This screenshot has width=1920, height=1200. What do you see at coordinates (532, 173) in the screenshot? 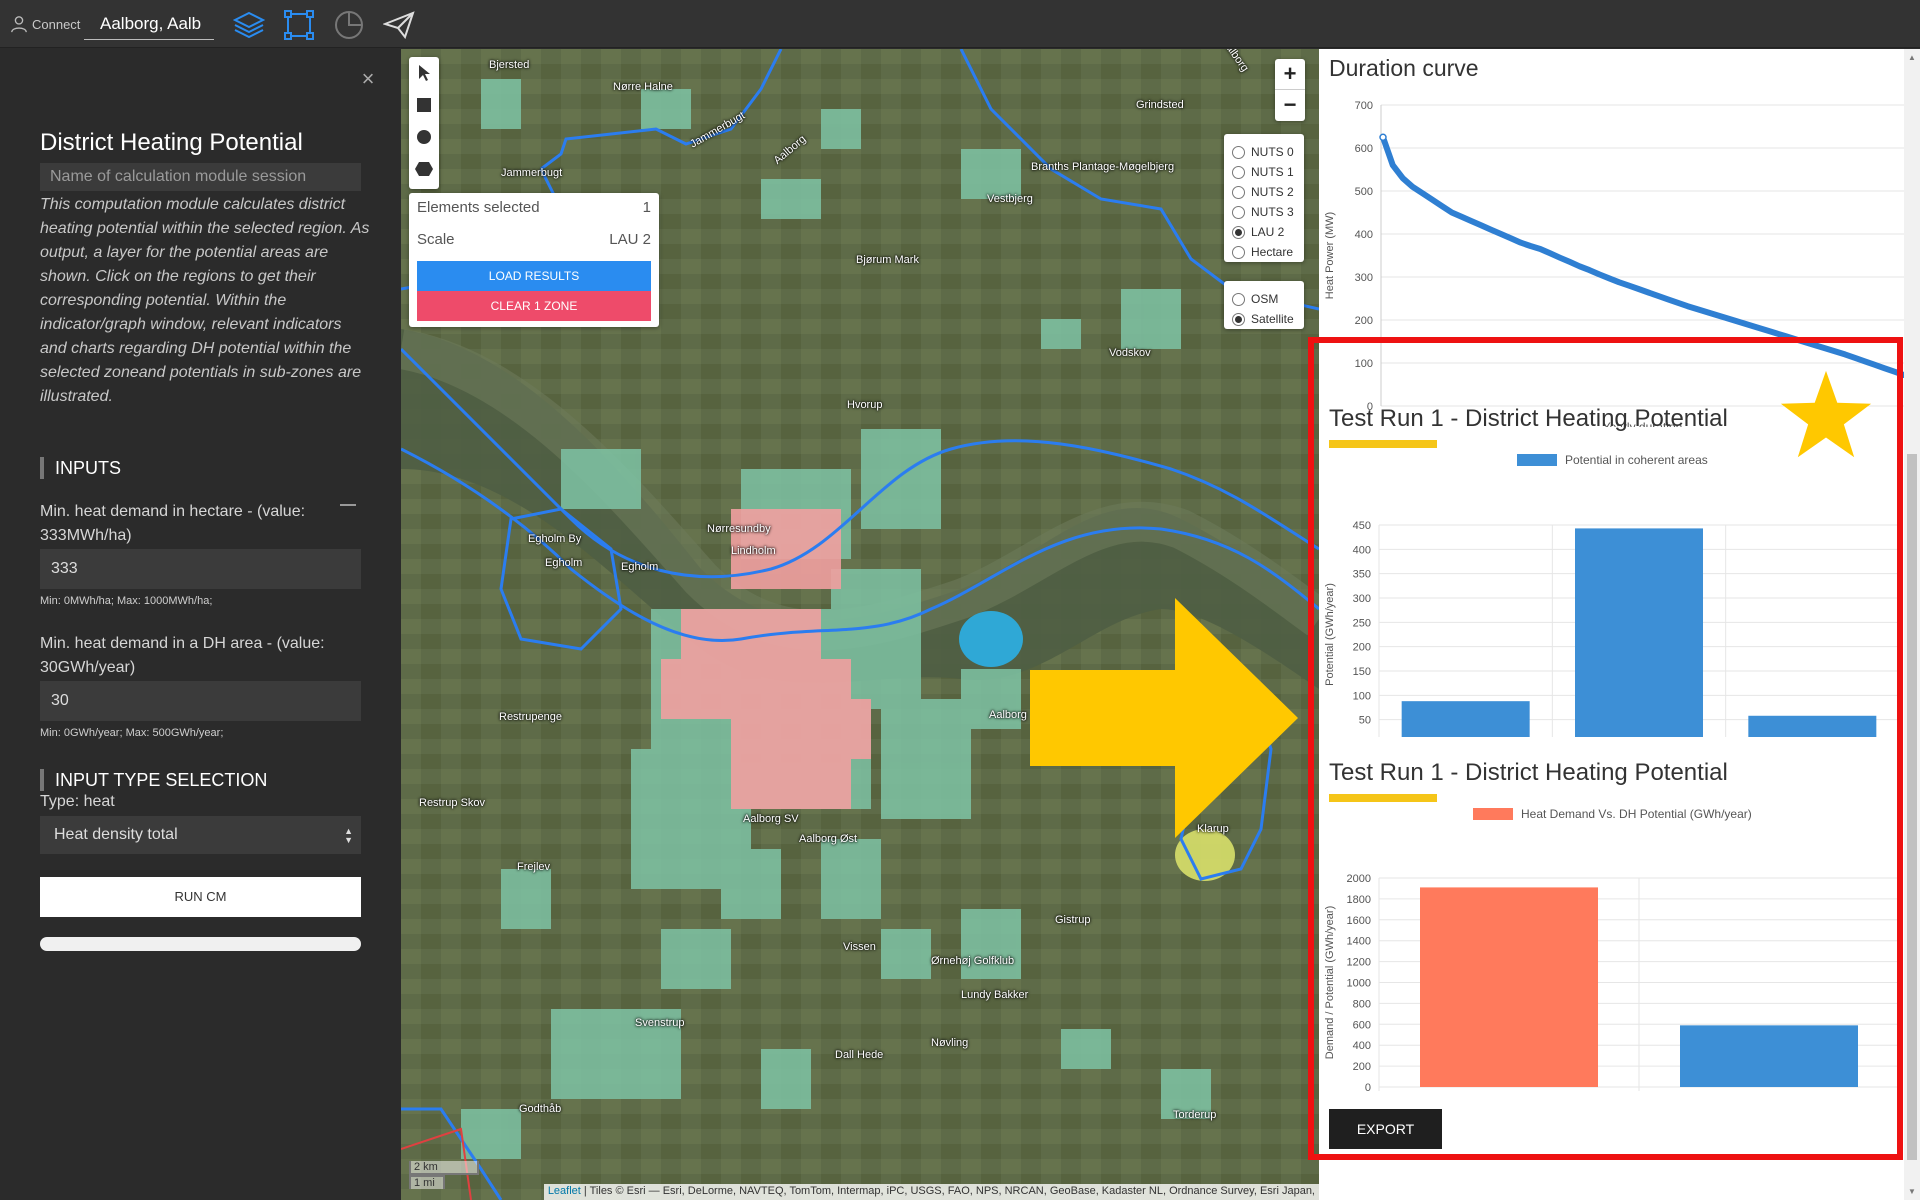
I see `place-label: Jammerbugt` at bounding box center [532, 173].